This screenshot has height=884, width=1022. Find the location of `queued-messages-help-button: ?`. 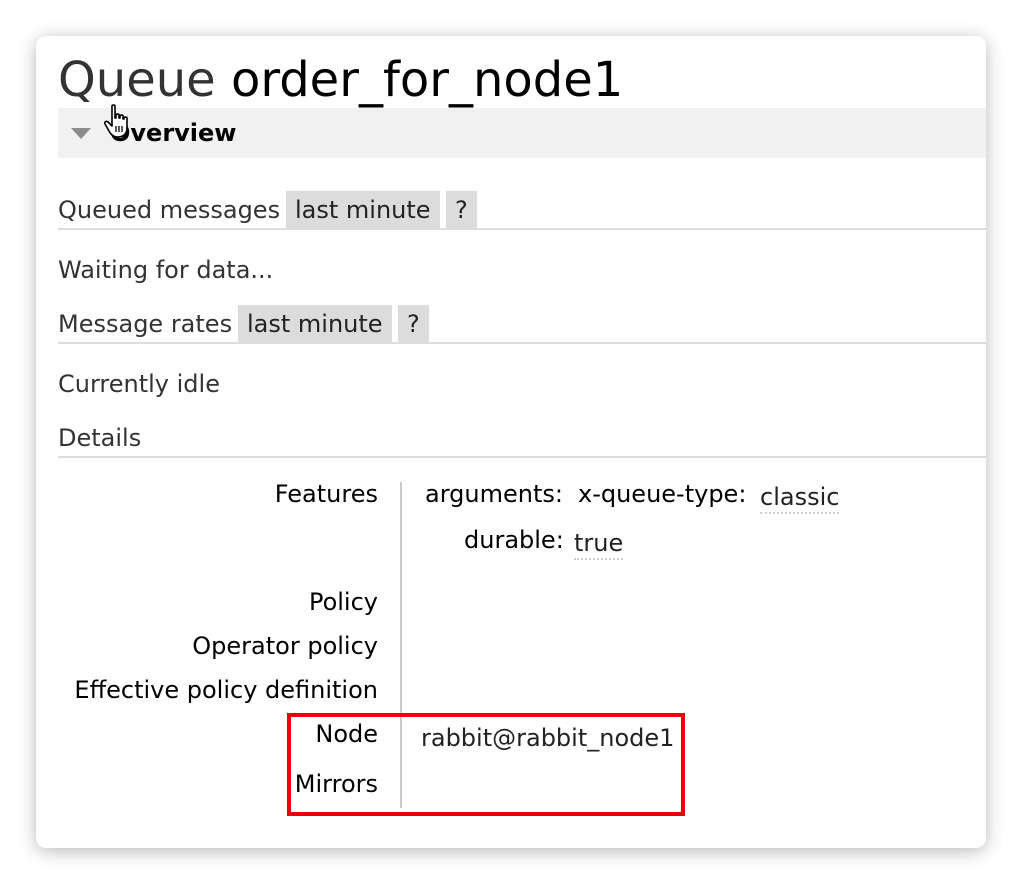

queued-messages-help-button: ? is located at coordinates (461, 210).